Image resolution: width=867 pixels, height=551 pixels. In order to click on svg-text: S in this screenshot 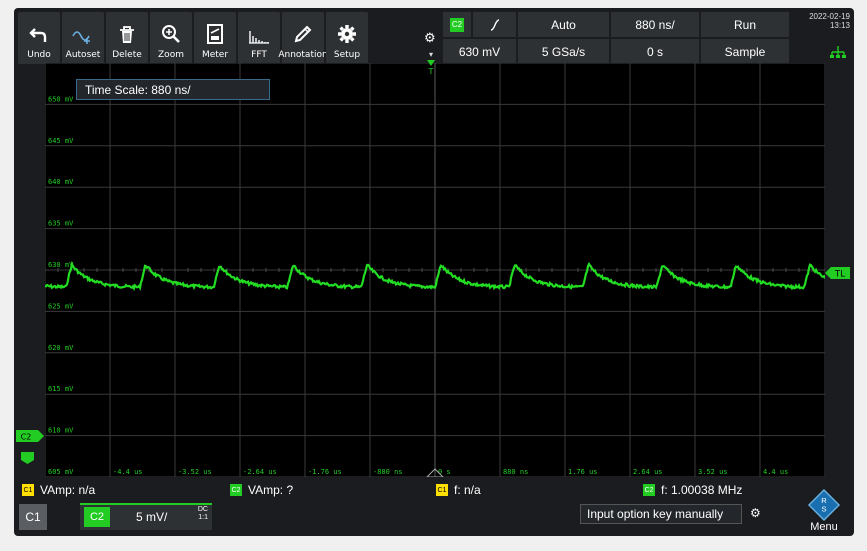, I will do `click(823, 509)`.